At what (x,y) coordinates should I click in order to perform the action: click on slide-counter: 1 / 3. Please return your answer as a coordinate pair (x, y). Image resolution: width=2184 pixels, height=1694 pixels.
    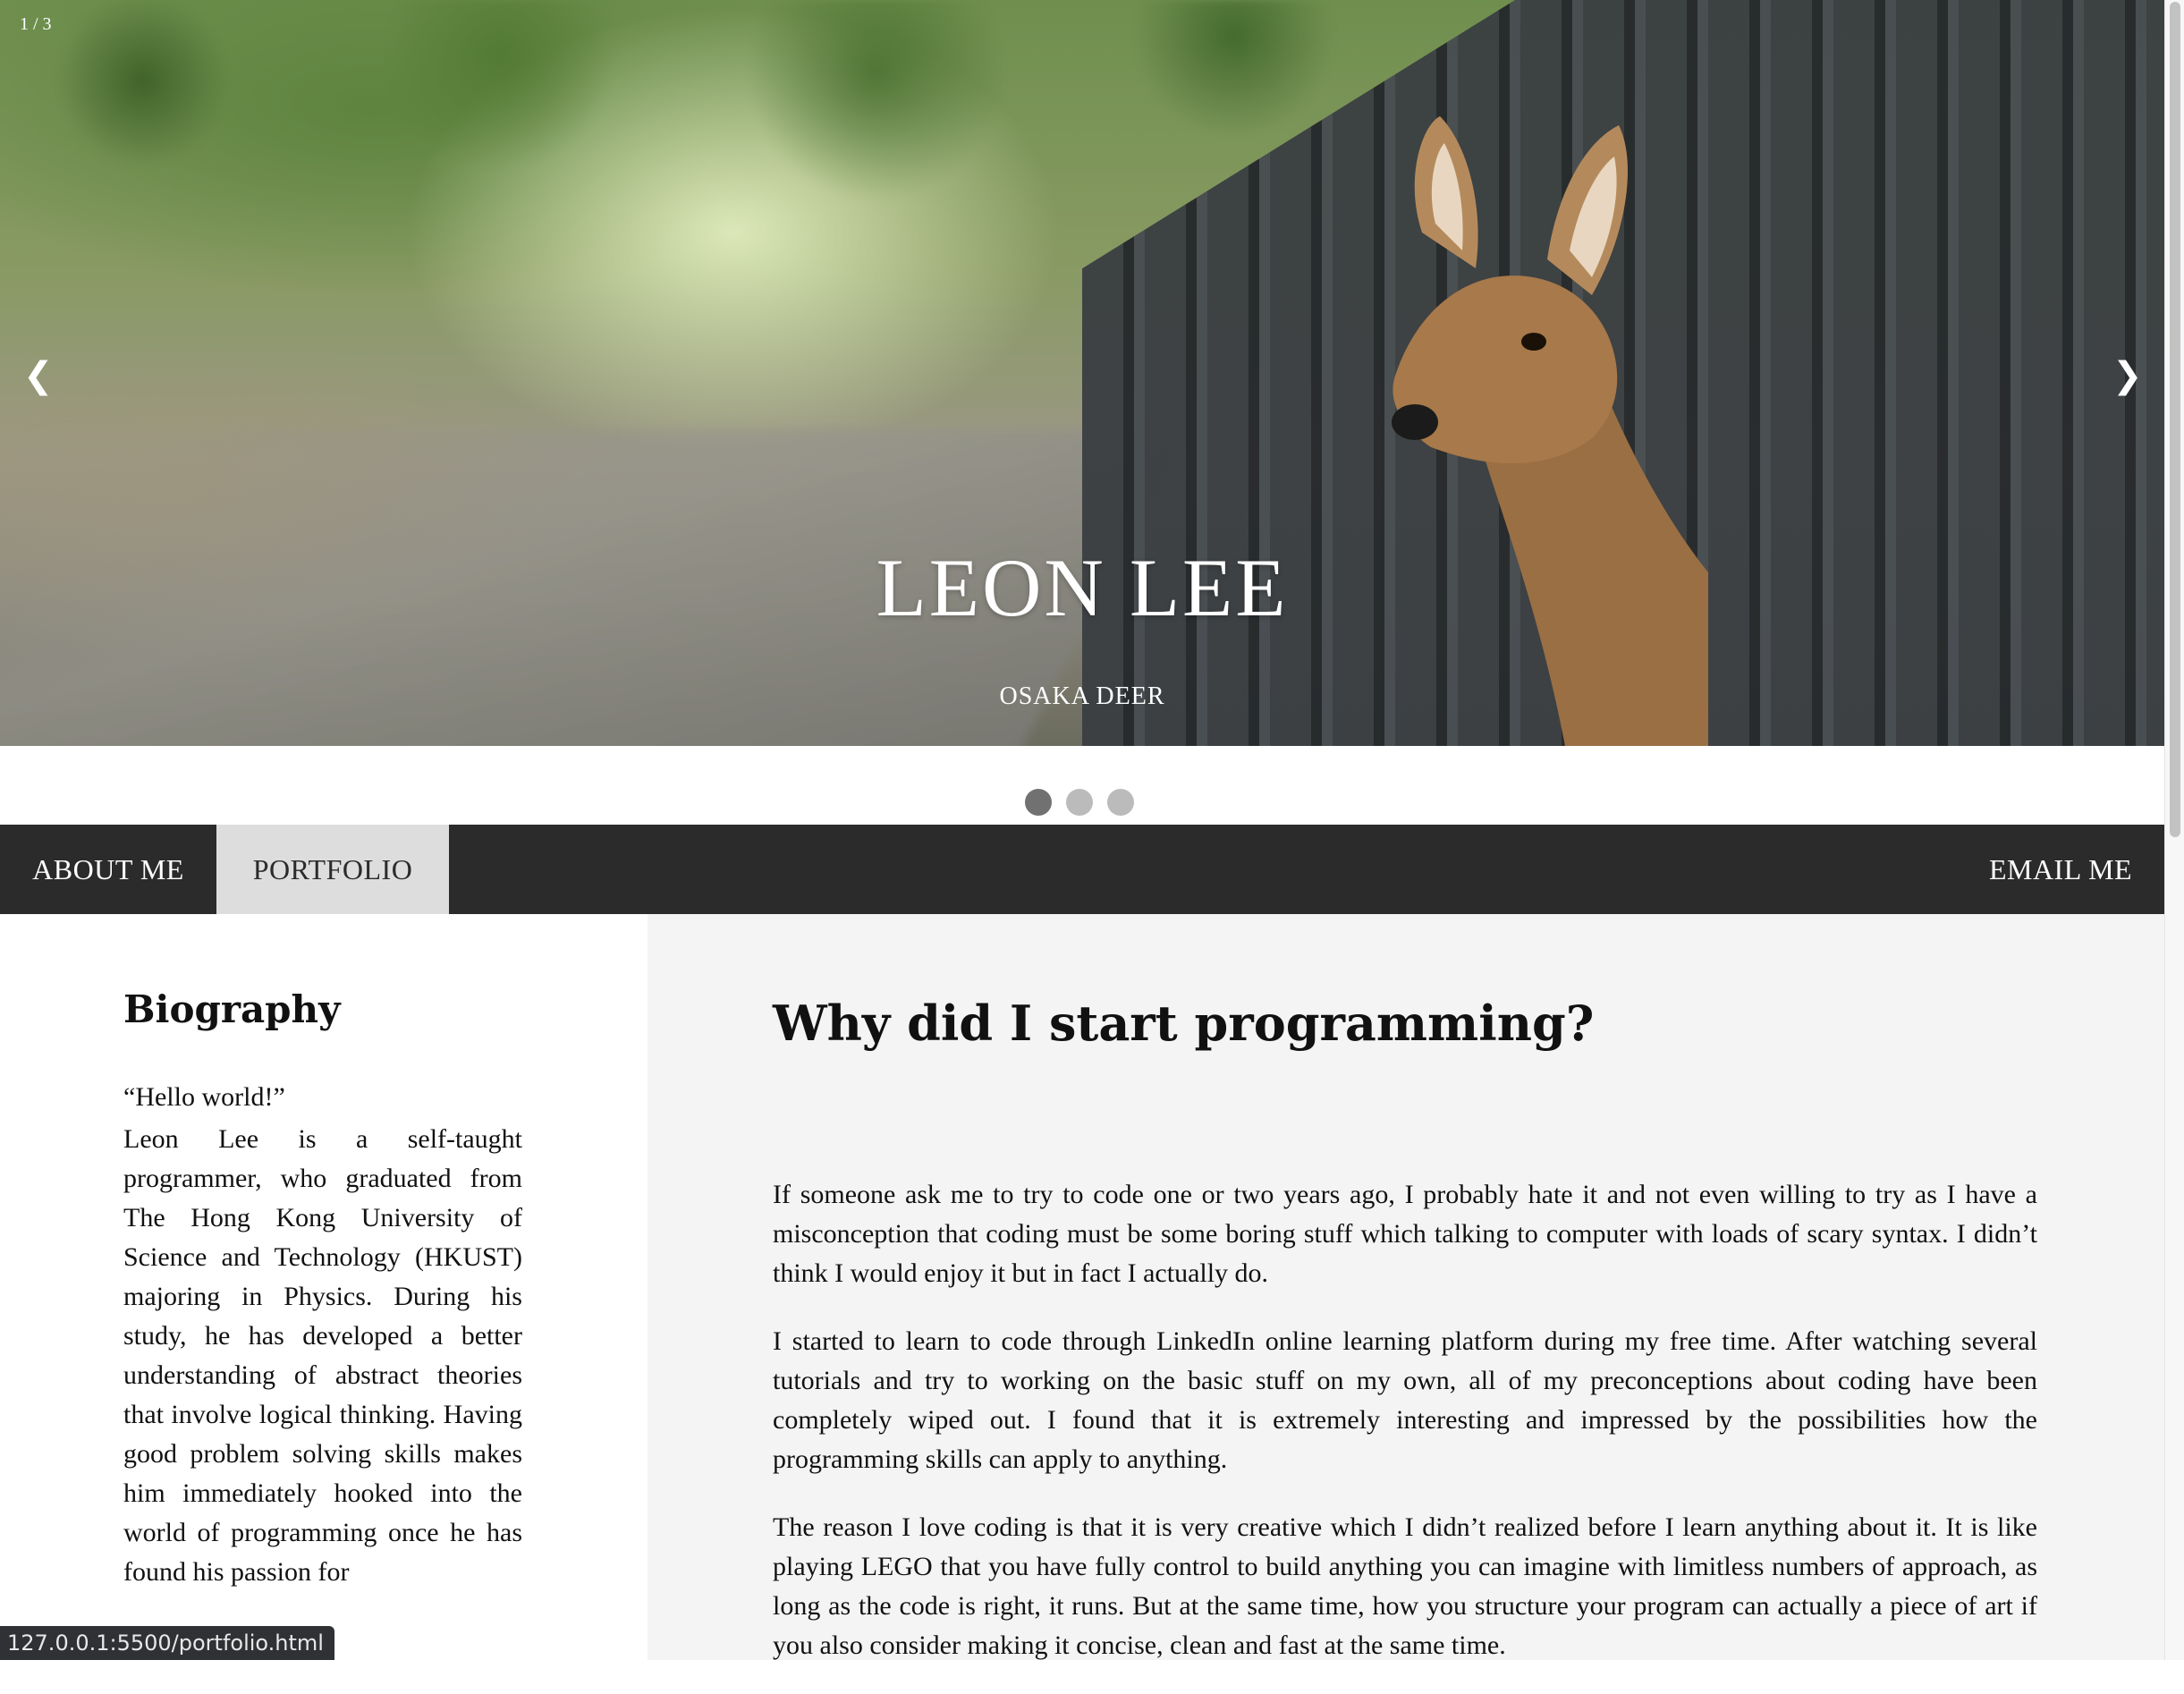
    Looking at the image, I should click on (36, 24).